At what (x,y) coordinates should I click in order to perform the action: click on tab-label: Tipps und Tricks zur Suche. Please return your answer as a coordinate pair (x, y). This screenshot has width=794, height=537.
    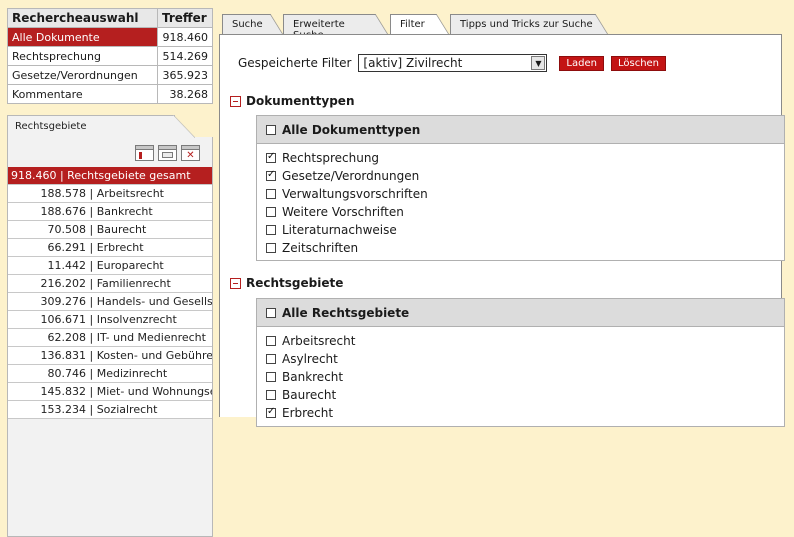
    Looking at the image, I should click on (526, 24).